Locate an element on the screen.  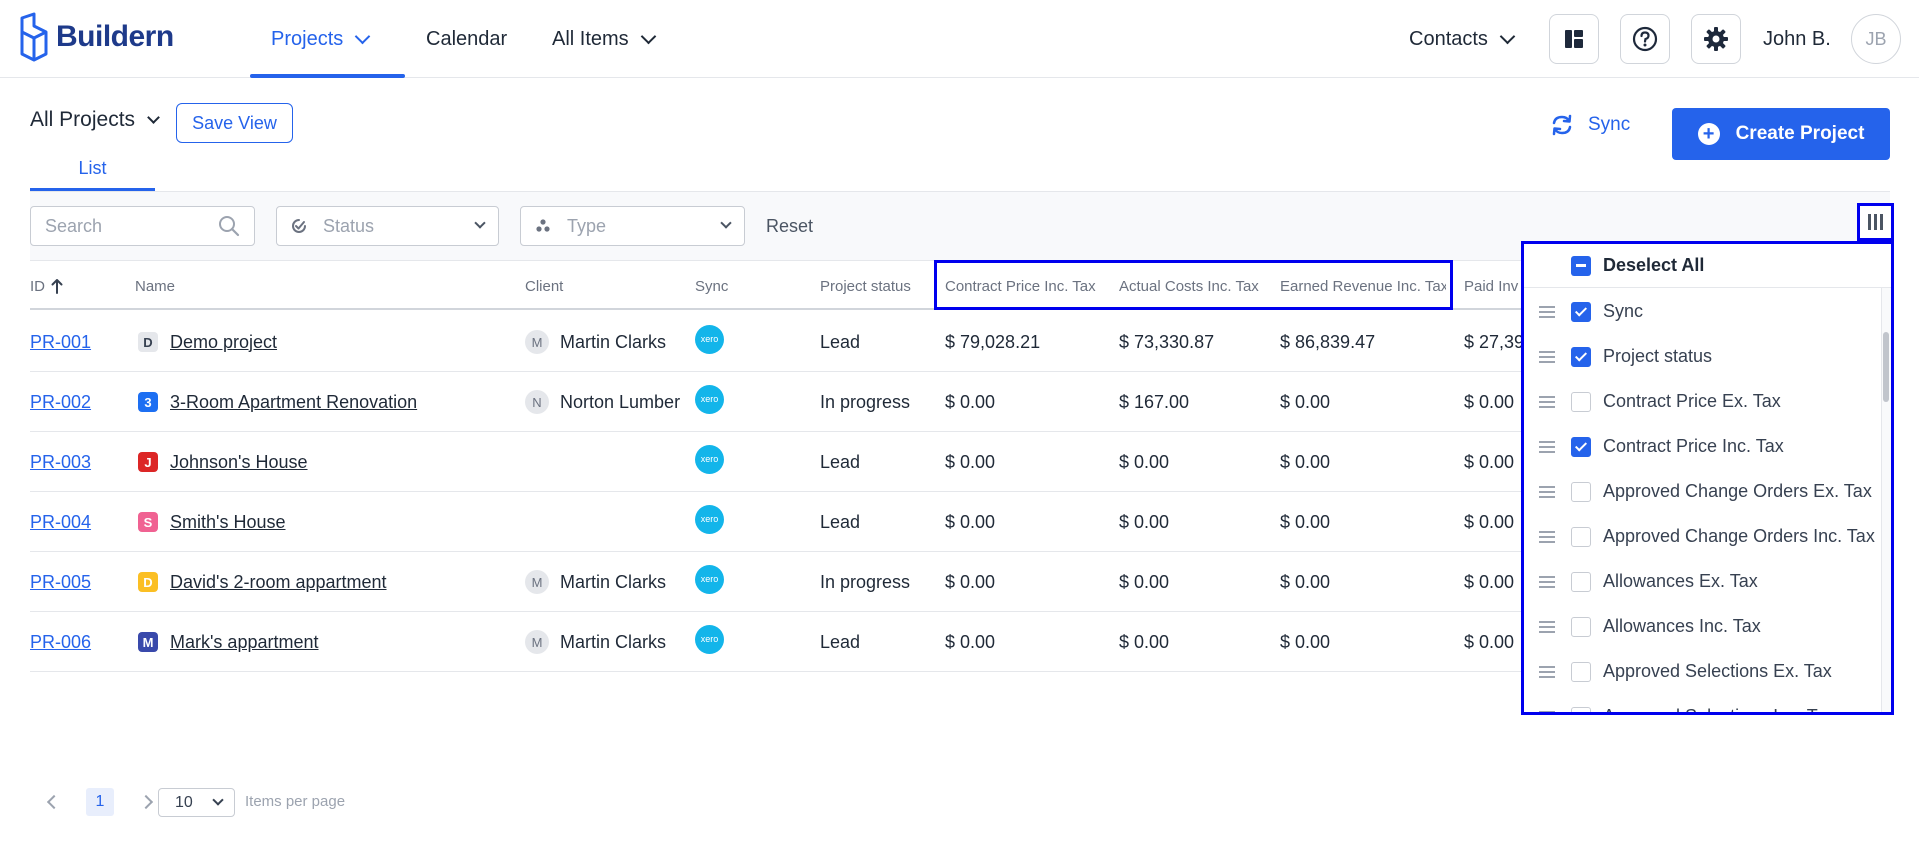
column-header-id: ID is located at coordinates (70, 286).